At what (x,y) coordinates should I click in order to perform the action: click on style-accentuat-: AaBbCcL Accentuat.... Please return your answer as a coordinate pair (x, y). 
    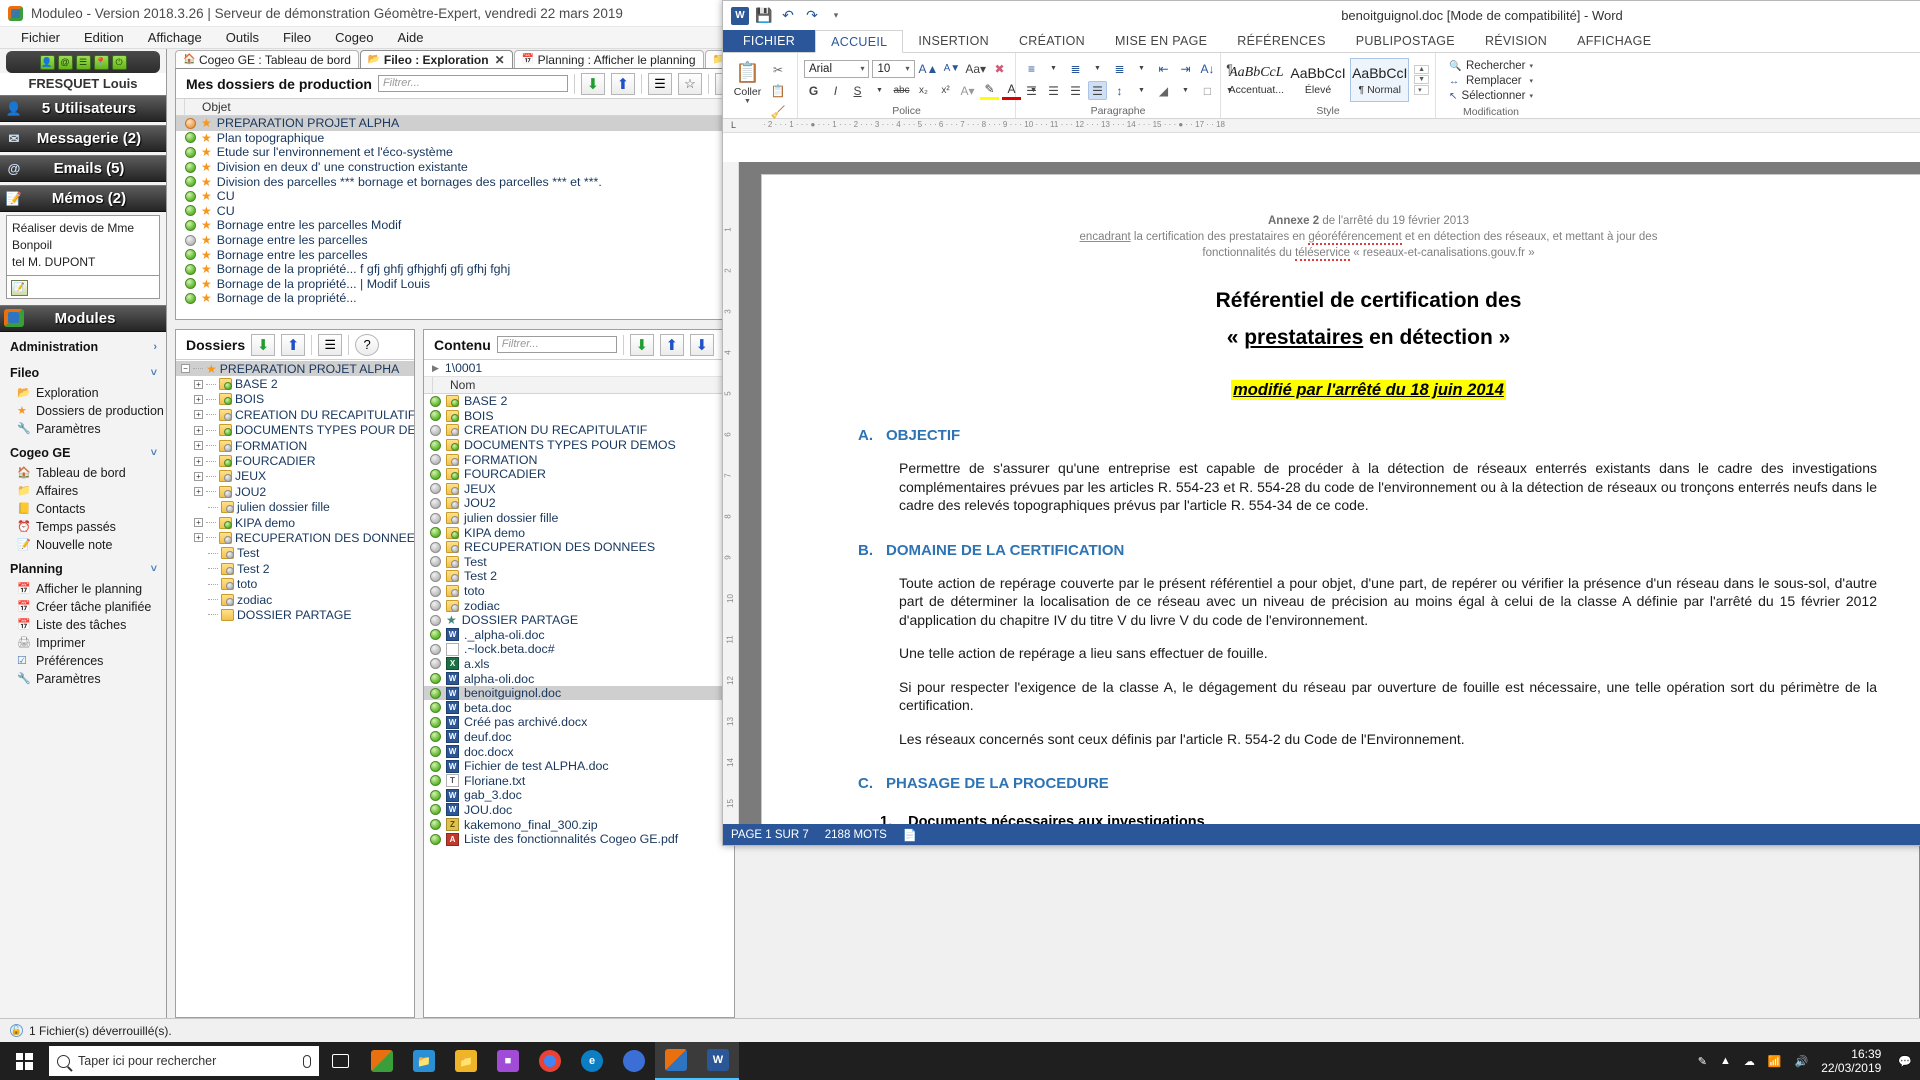
    Looking at the image, I should click on (1256, 80).